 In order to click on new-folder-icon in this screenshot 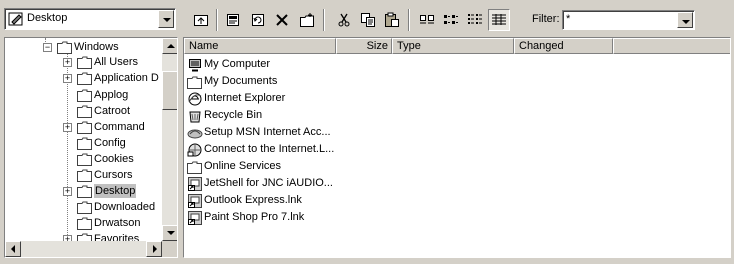, I will do `click(307, 20)`.